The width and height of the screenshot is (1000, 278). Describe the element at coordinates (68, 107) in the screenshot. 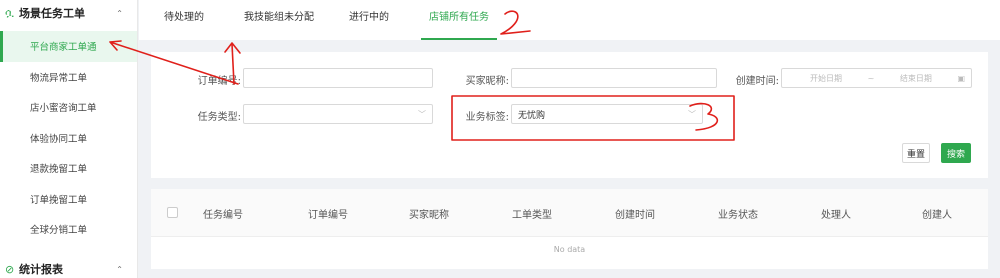

I see `sidebar-item-assistant-consult: 店小蜜咨询工单` at that location.